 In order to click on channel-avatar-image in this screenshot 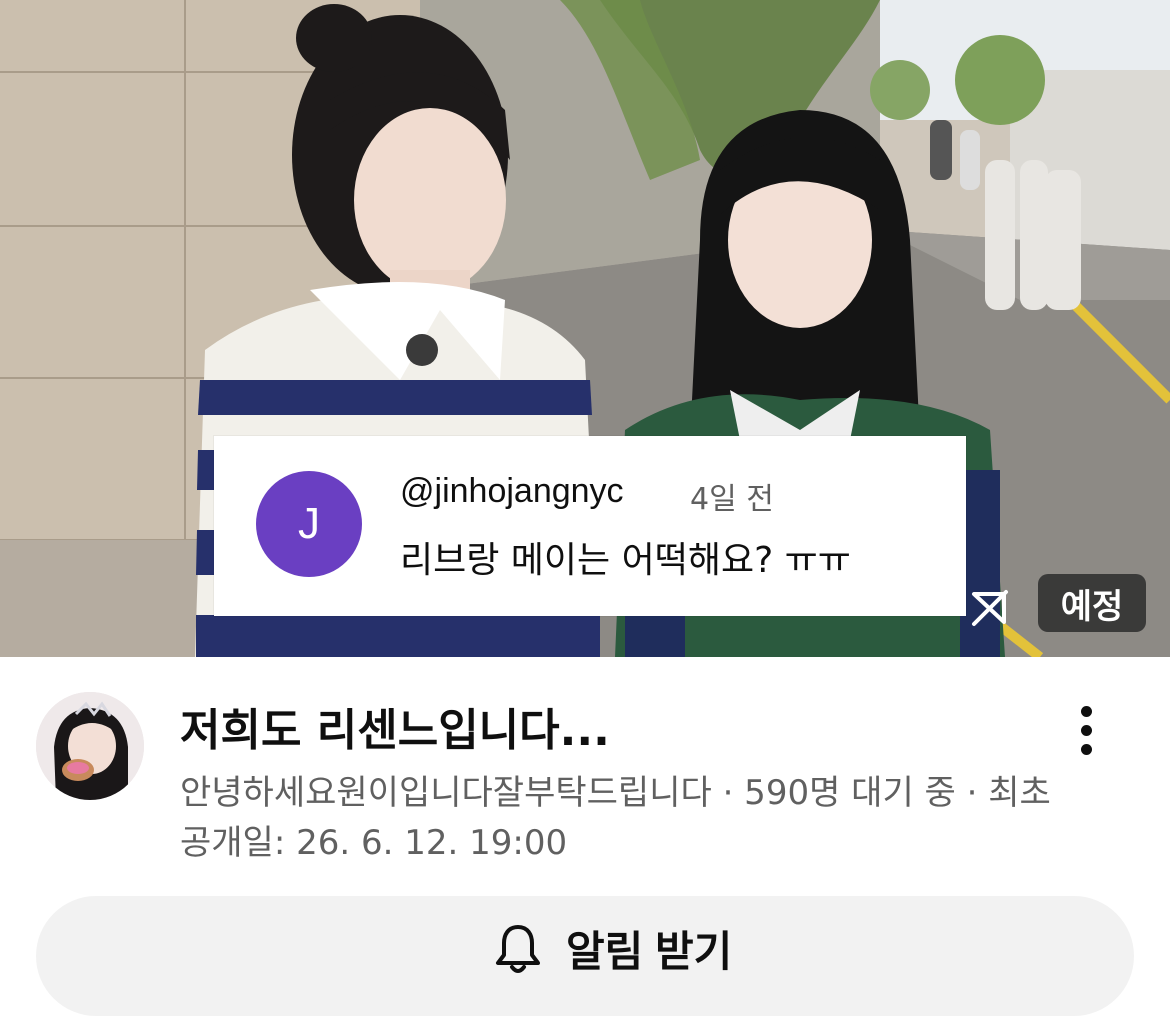, I will do `click(90, 746)`.